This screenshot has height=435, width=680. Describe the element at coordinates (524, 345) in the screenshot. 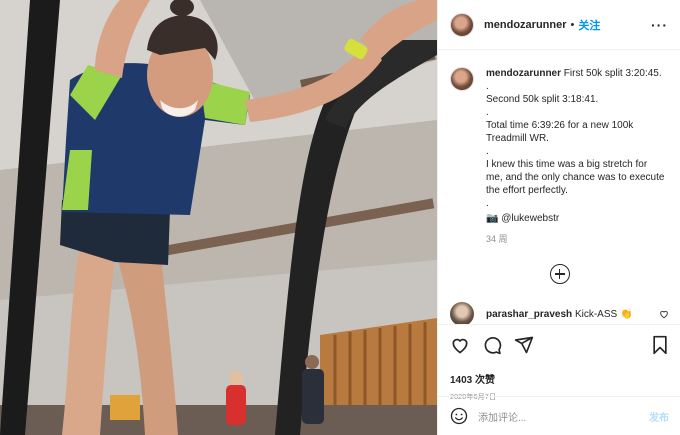

I see `share-icon` at that location.